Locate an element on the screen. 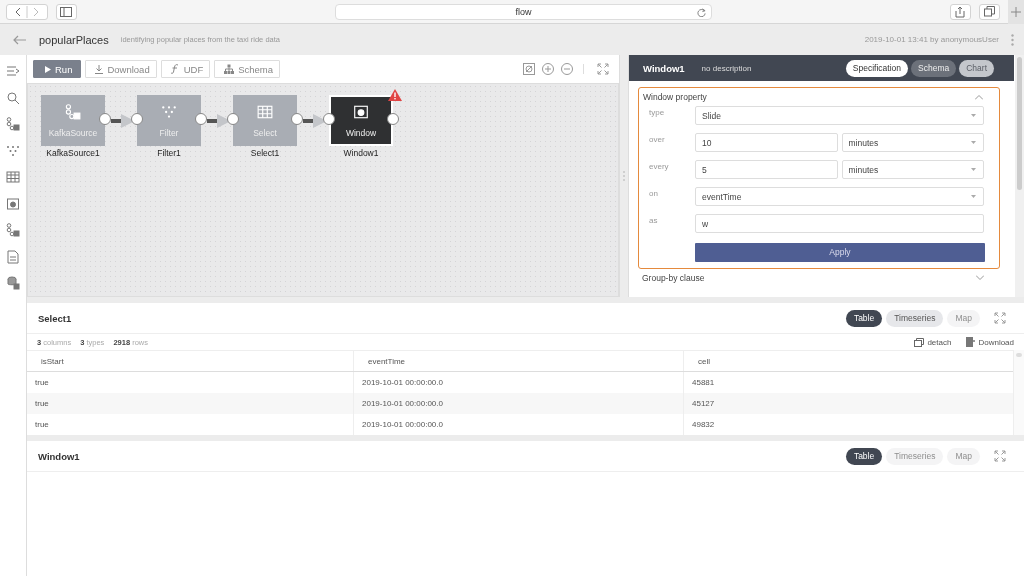  panel-title: Window1 is located at coordinates (664, 68).